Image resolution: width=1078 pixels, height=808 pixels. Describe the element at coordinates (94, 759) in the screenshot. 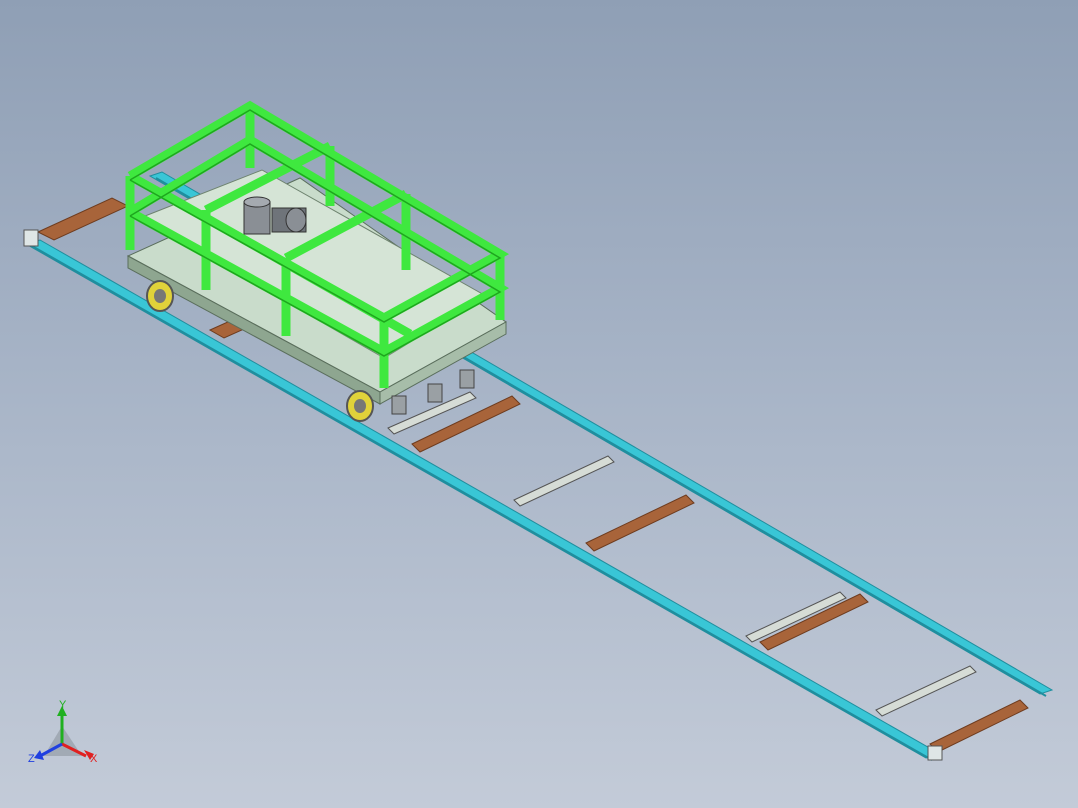

I see `x-axis-label: X` at that location.